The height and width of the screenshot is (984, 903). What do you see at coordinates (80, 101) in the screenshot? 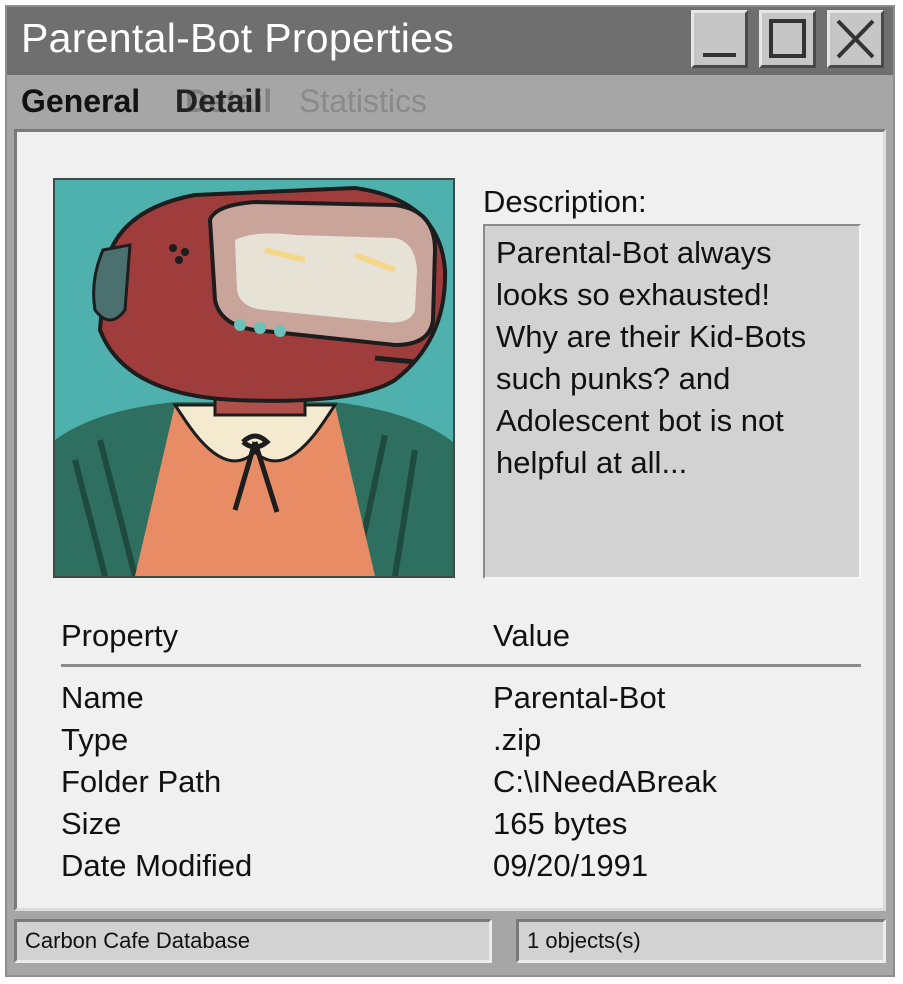
I see `tab-general: General` at bounding box center [80, 101].